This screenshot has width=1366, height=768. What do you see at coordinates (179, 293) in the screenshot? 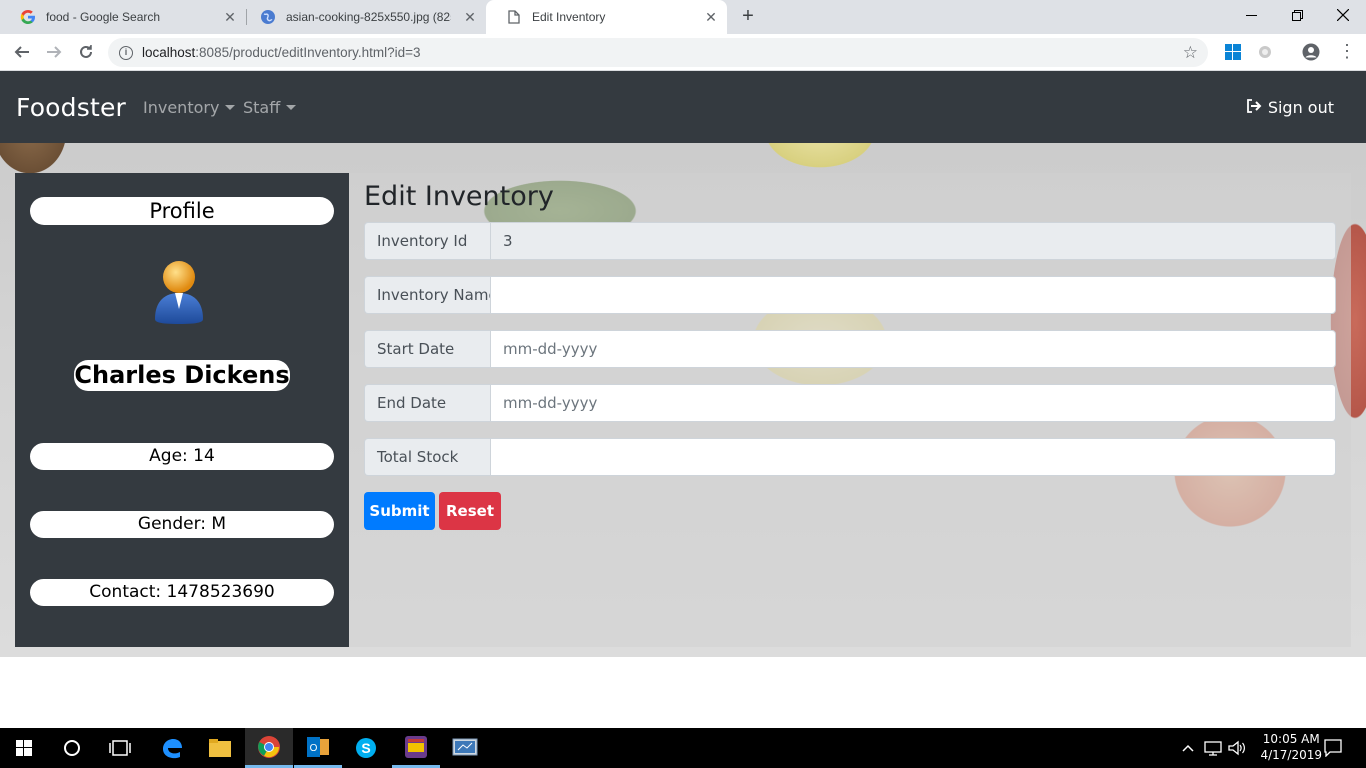
I see `user-avatar-icon` at bounding box center [179, 293].